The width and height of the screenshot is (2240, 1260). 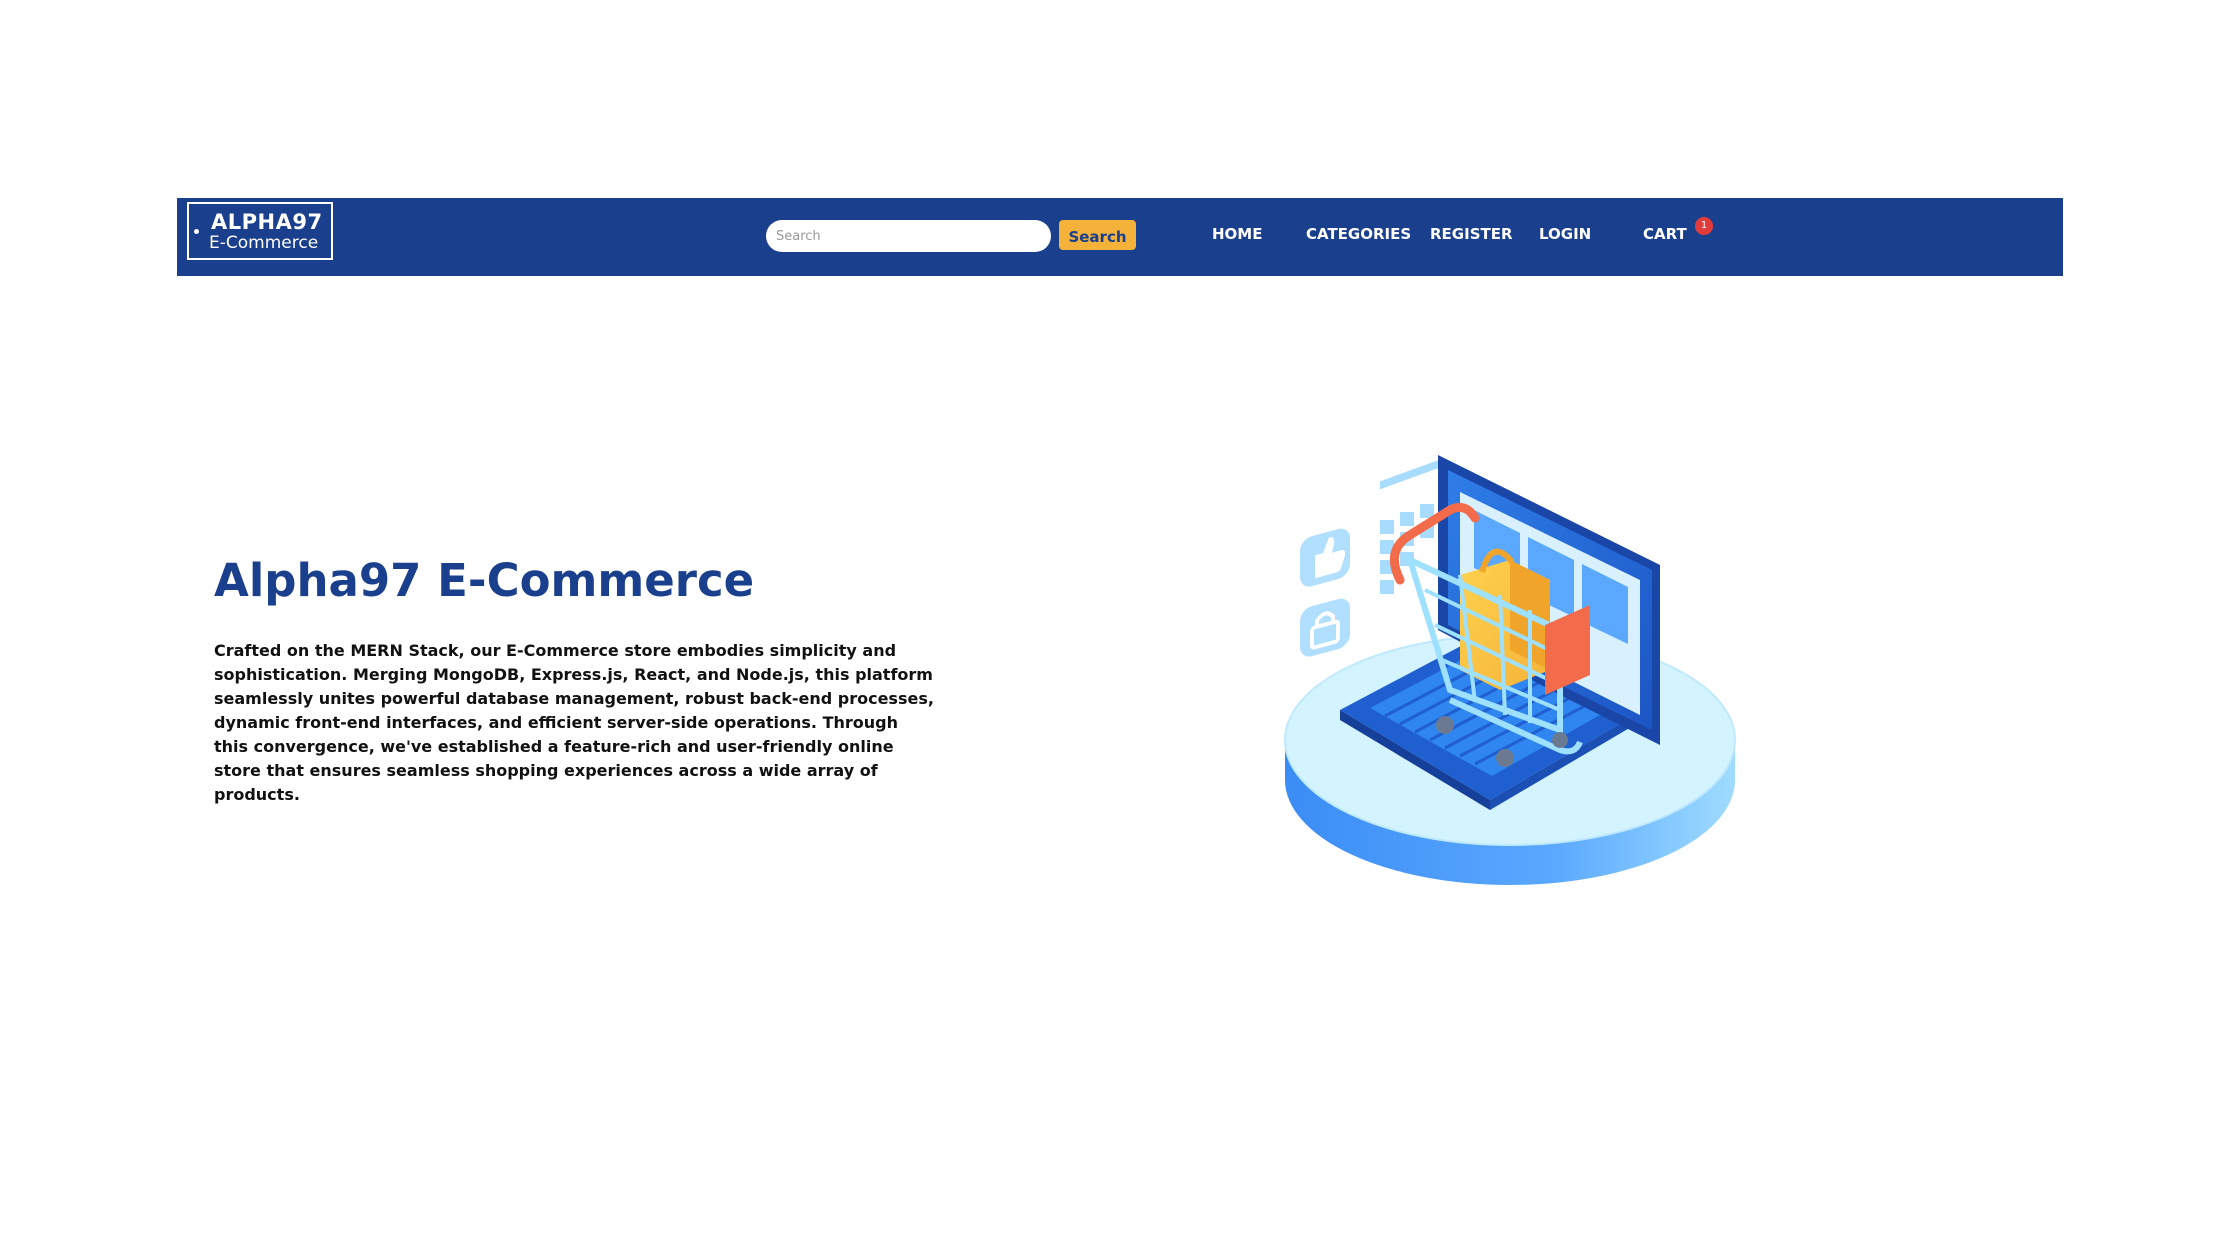 I want to click on nav-links: HOME CATEGORIES REGISTER LOGIN CART, so click(x=1120, y=237).